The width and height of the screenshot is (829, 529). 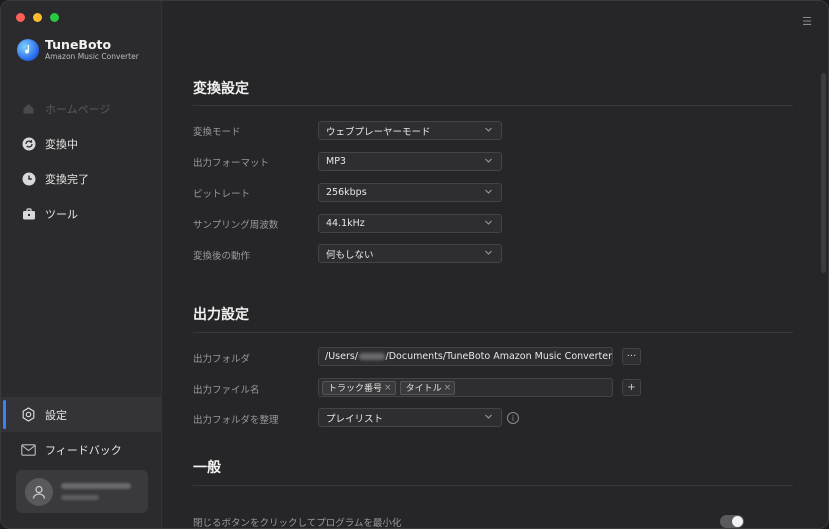 What do you see at coordinates (83, 450) in the screenshot?
I see `sidebar-item-label: フィードバック` at bounding box center [83, 450].